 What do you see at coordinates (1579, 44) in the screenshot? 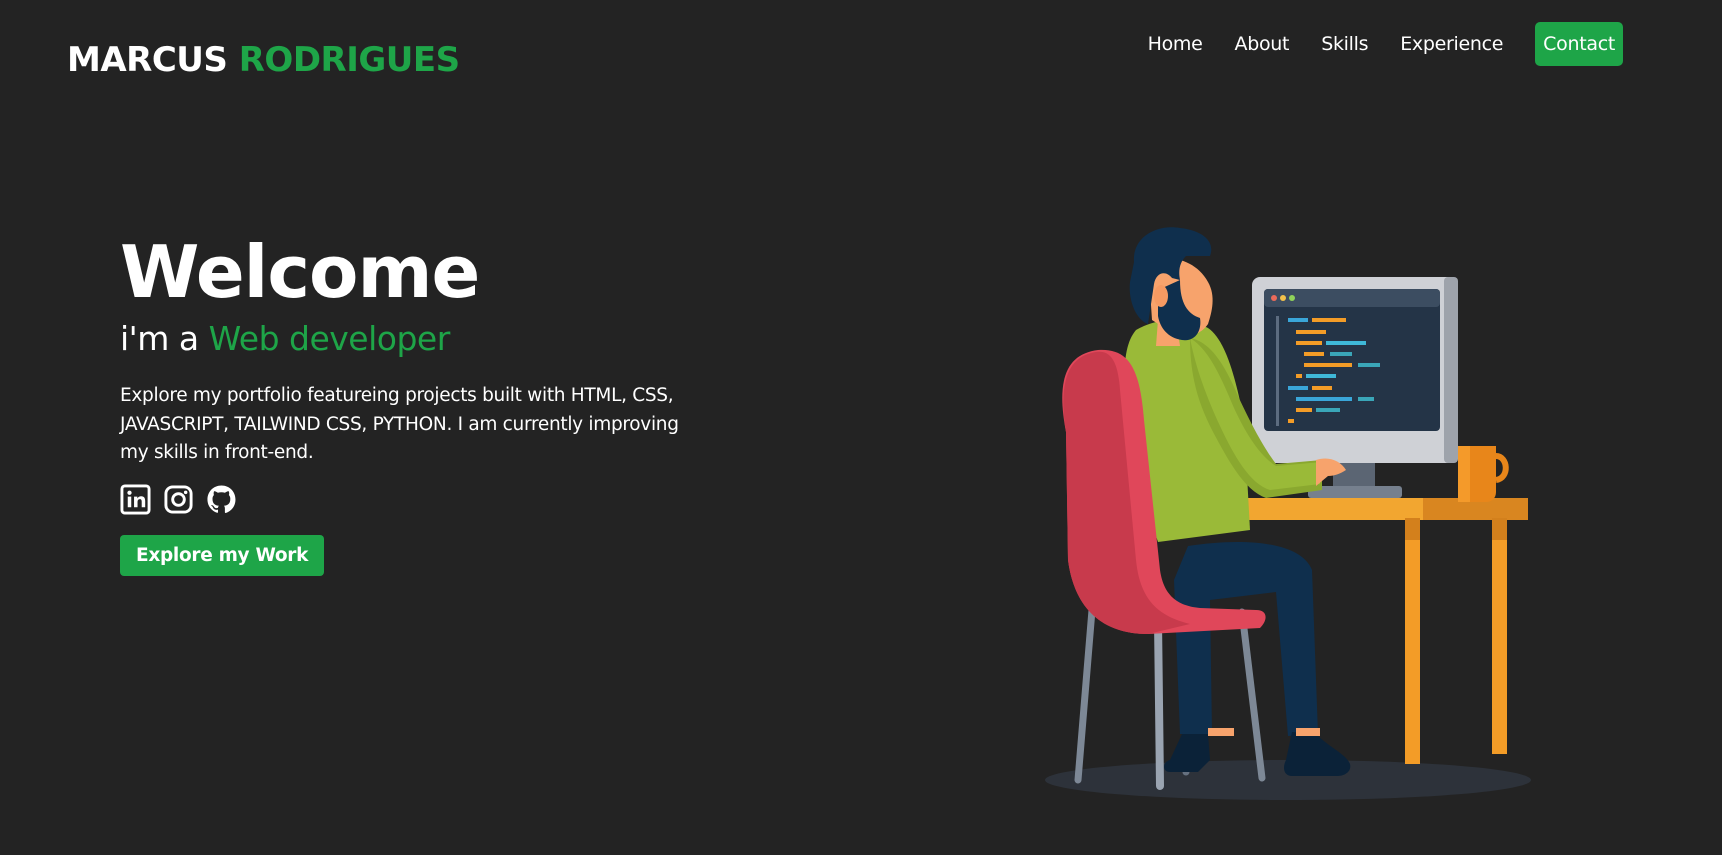
I see `nav-contact-button: Contact` at bounding box center [1579, 44].